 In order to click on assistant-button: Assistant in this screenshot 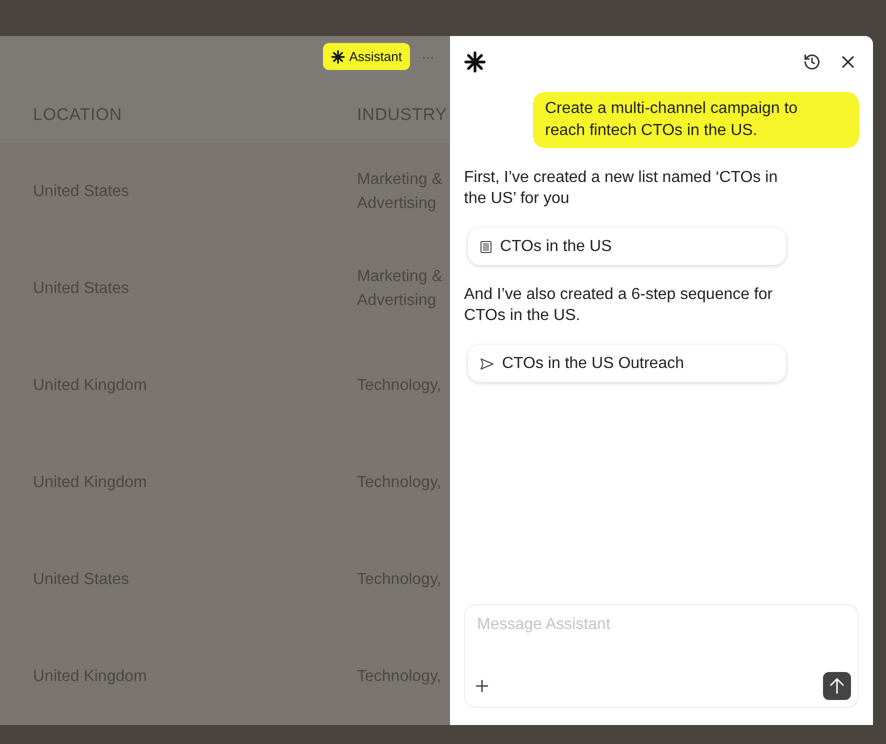, I will do `click(366, 56)`.